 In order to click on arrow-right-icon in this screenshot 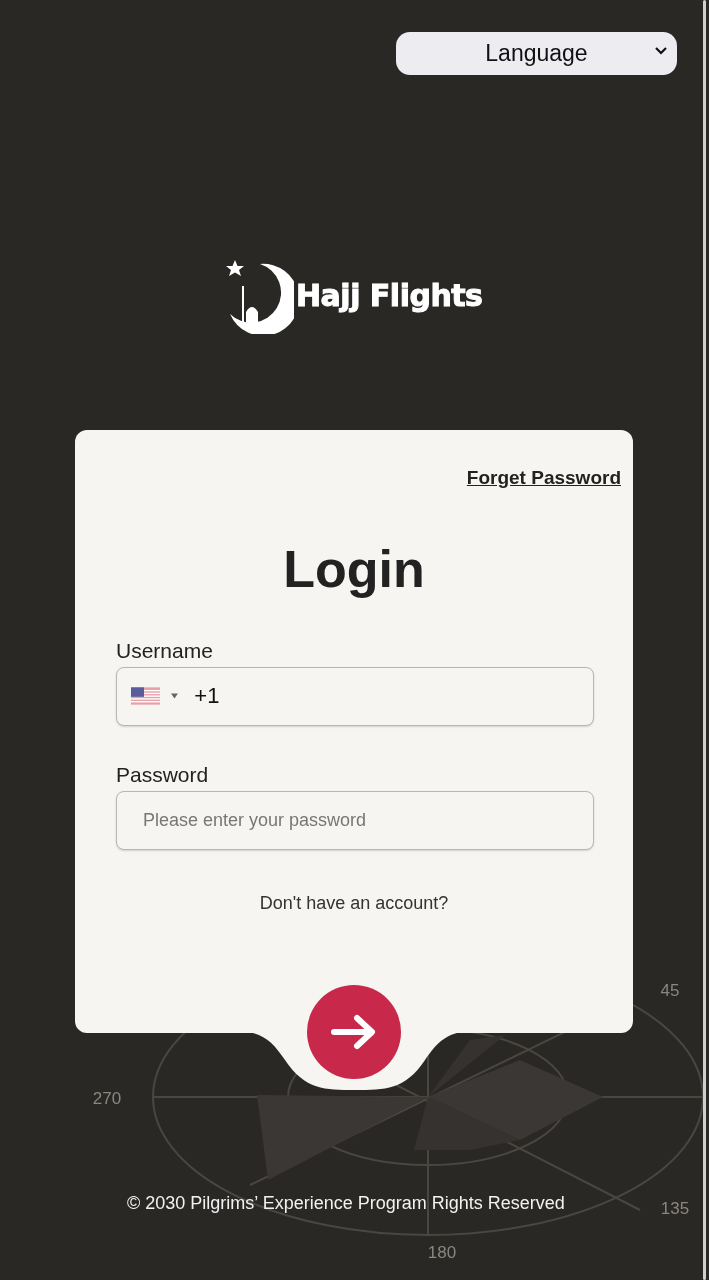, I will do `click(354, 1032)`.